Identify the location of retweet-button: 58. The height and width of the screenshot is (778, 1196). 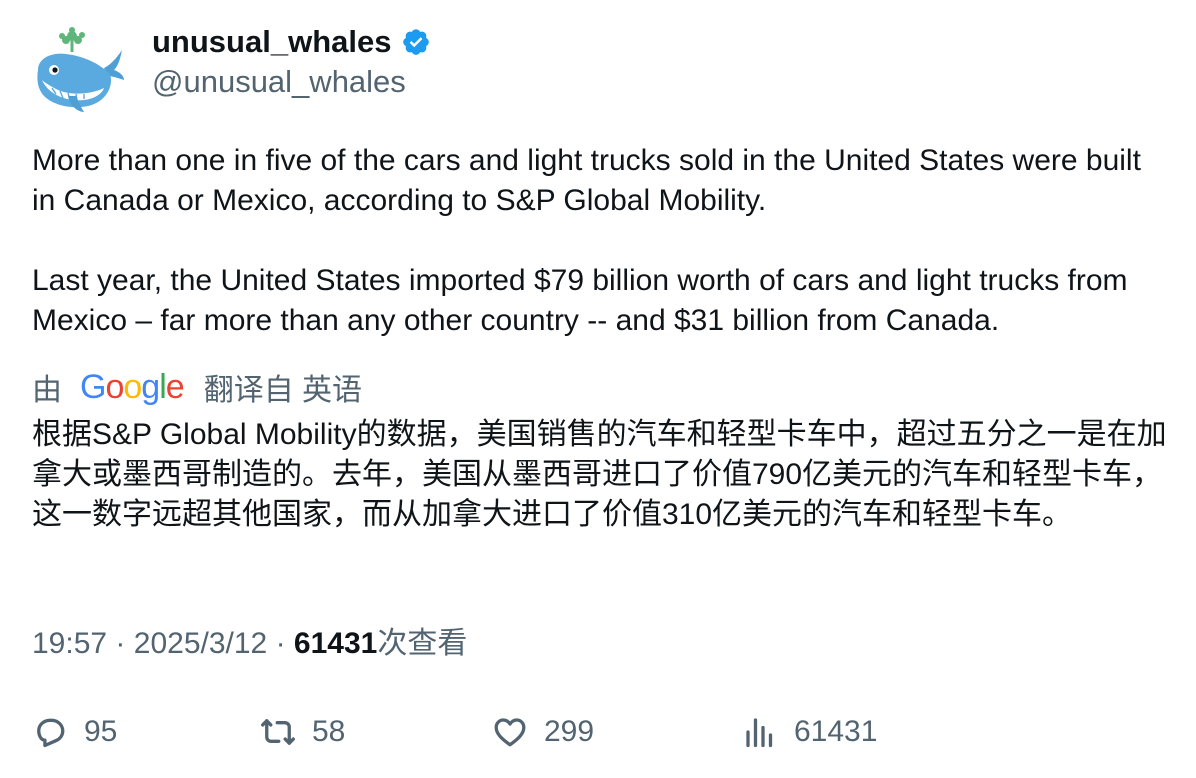
(302, 732).